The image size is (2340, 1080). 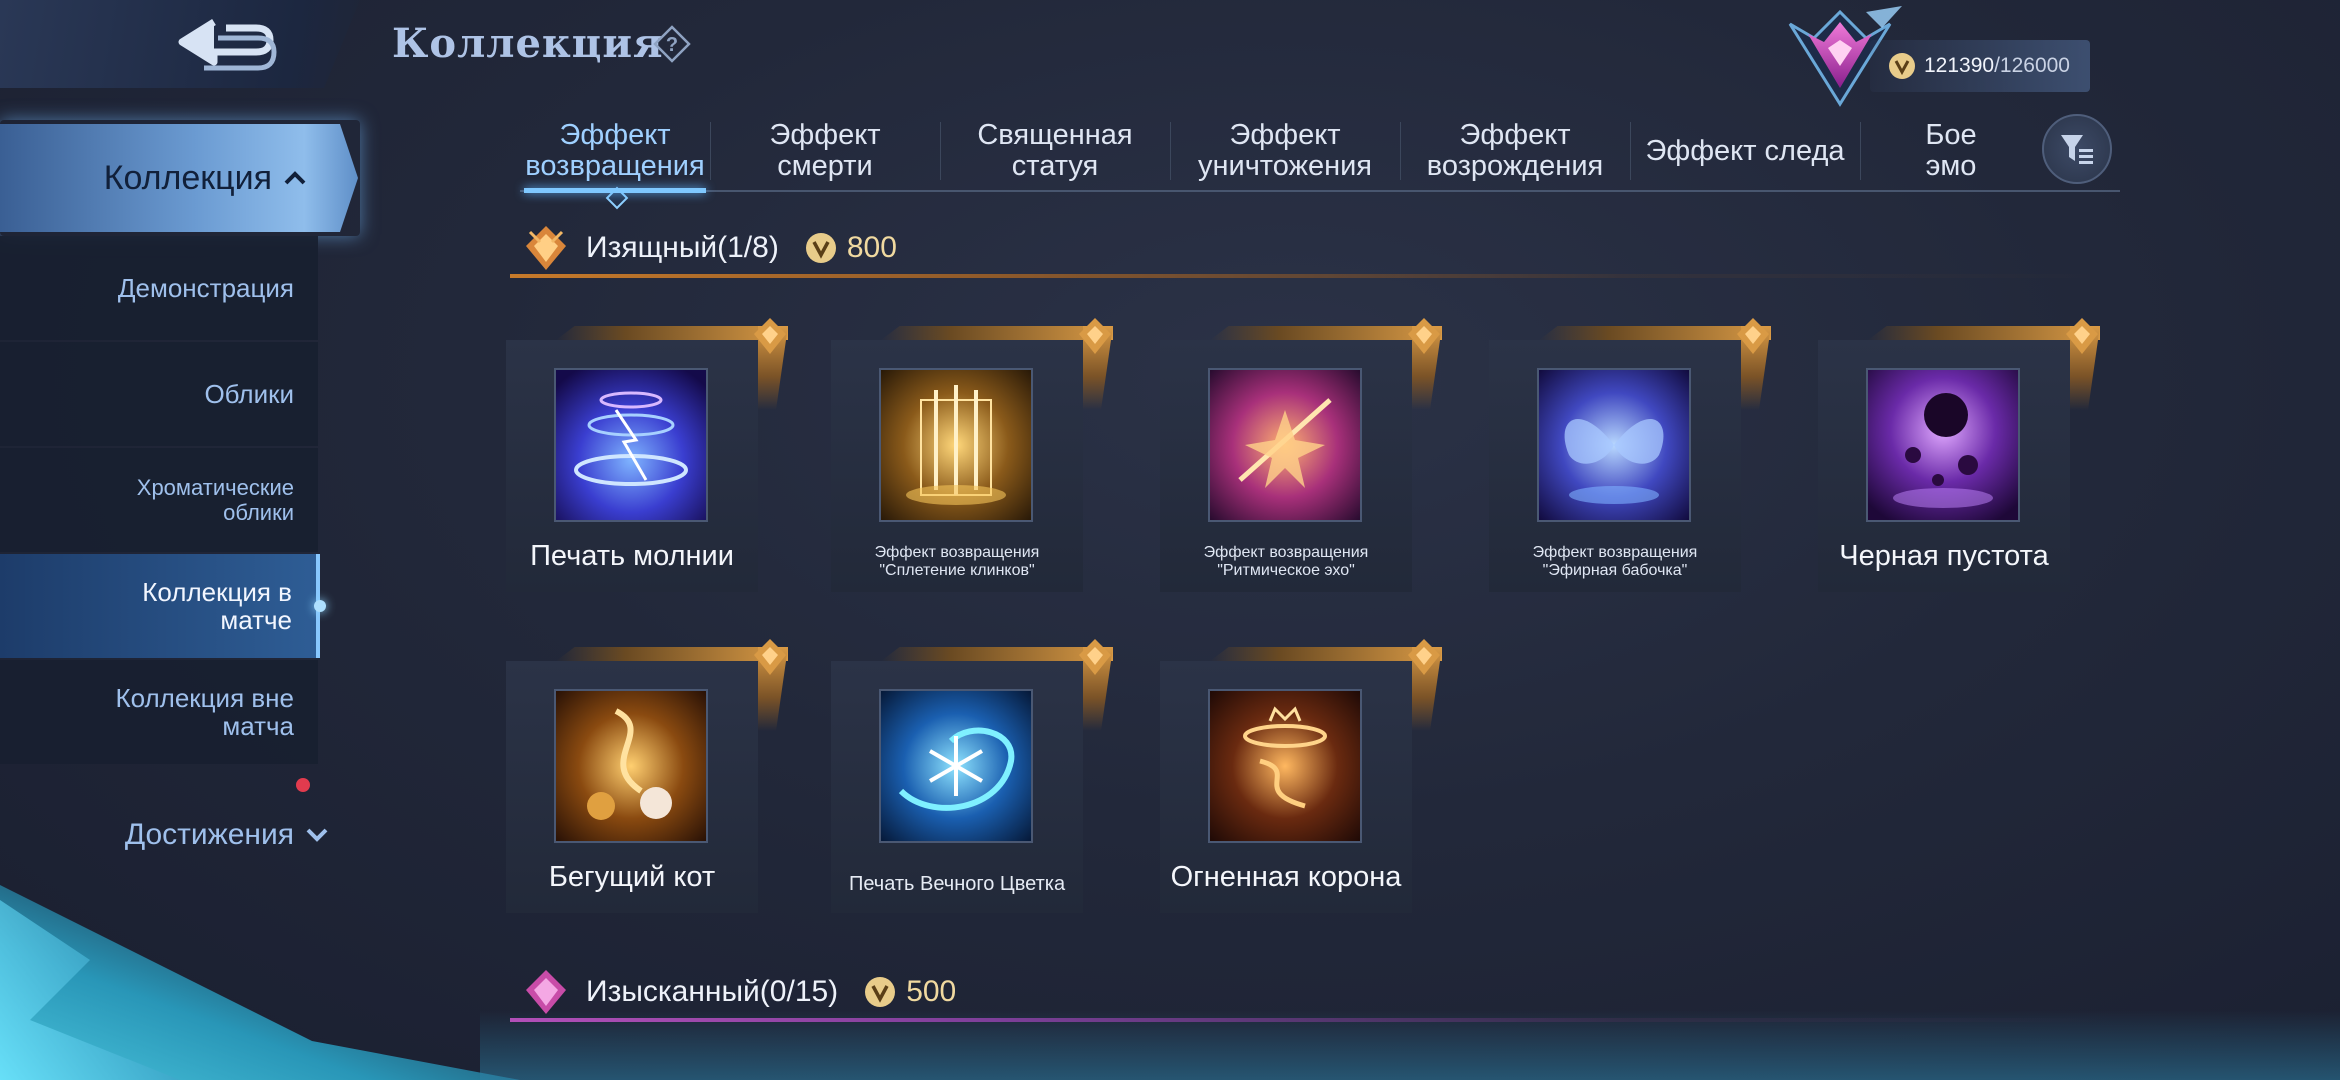 I want to click on effect-card: Печать Вечного Цветка, so click(x=972, y=776).